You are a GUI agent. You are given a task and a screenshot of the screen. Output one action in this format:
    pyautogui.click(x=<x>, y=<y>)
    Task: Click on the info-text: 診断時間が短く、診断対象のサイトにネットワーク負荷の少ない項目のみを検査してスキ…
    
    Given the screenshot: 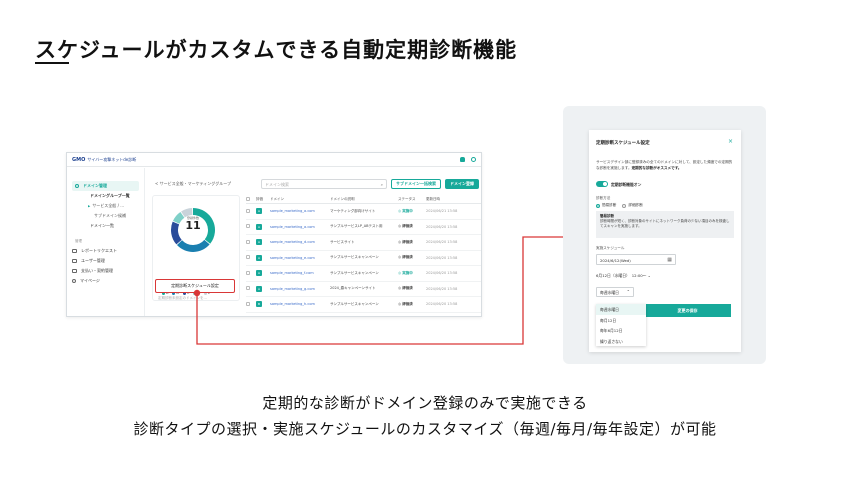 What is the action you would take?
    pyautogui.click(x=665, y=223)
    